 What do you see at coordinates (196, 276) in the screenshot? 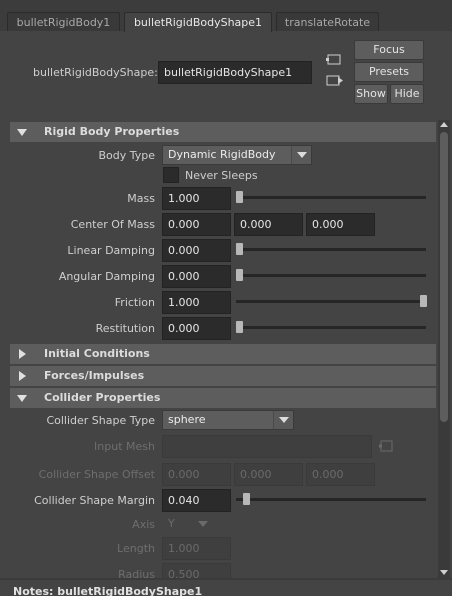
I see `angular-damping-field: 0.000` at bounding box center [196, 276].